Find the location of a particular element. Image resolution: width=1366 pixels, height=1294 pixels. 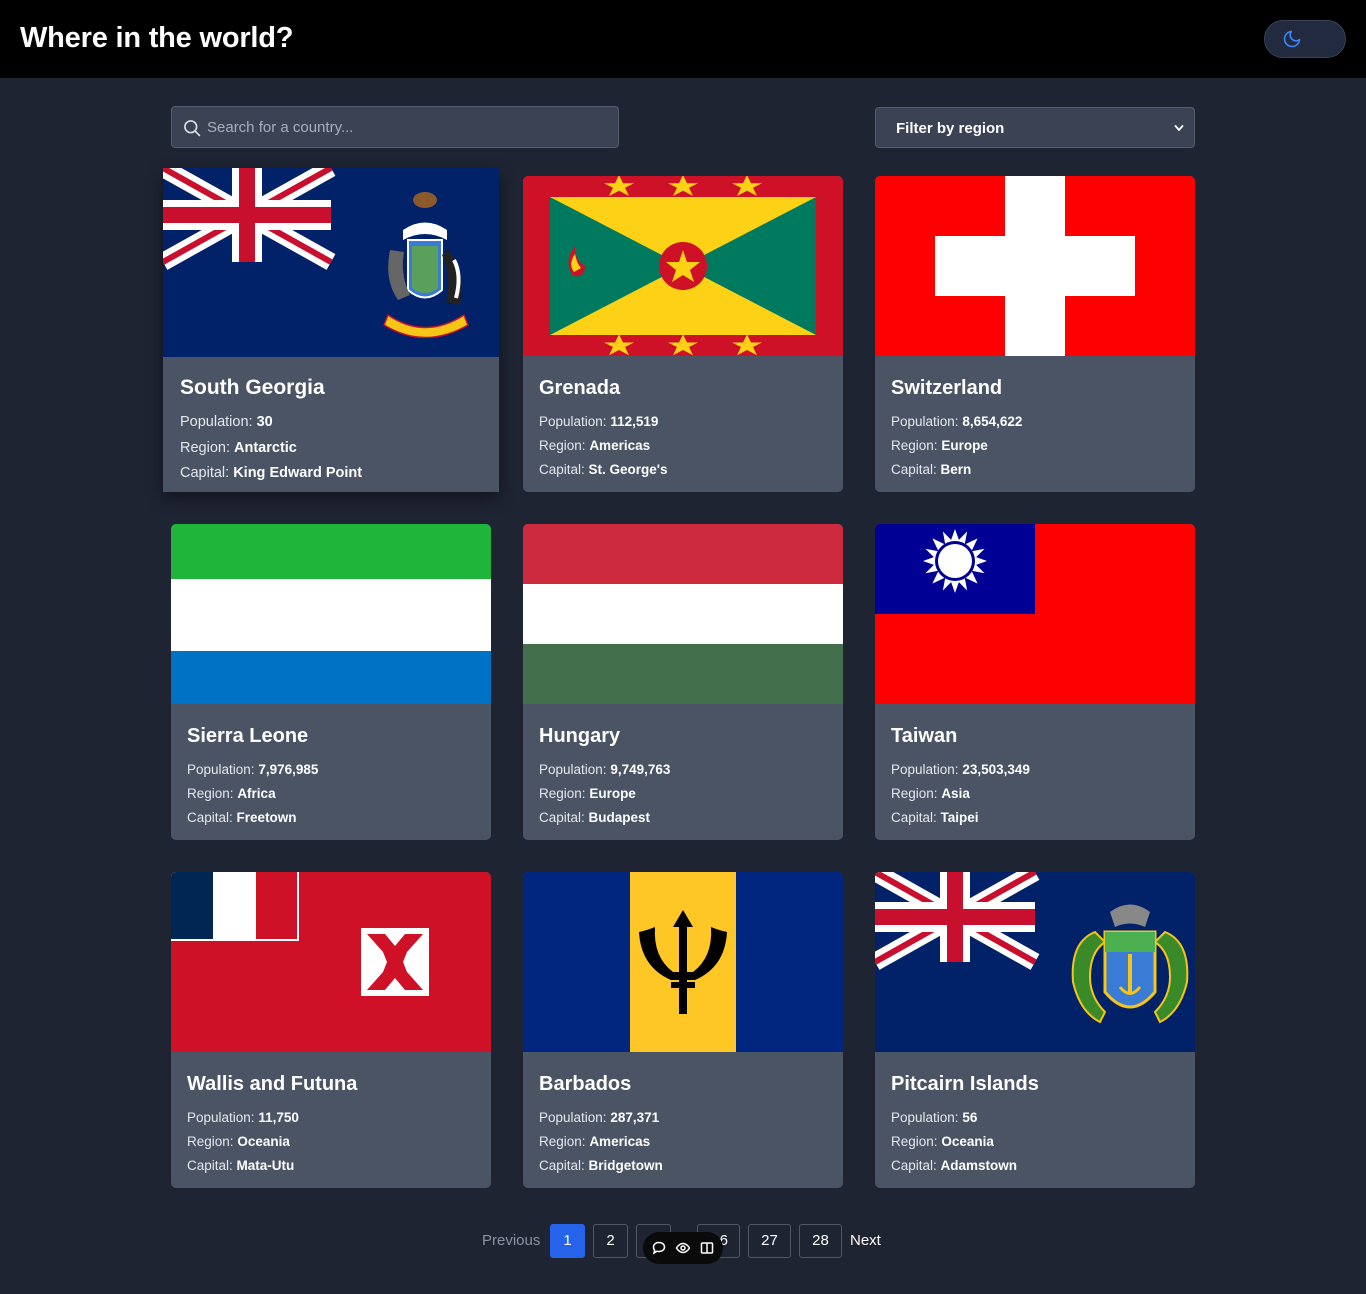

country-name: Grenada is located at coordinates (580, 388).